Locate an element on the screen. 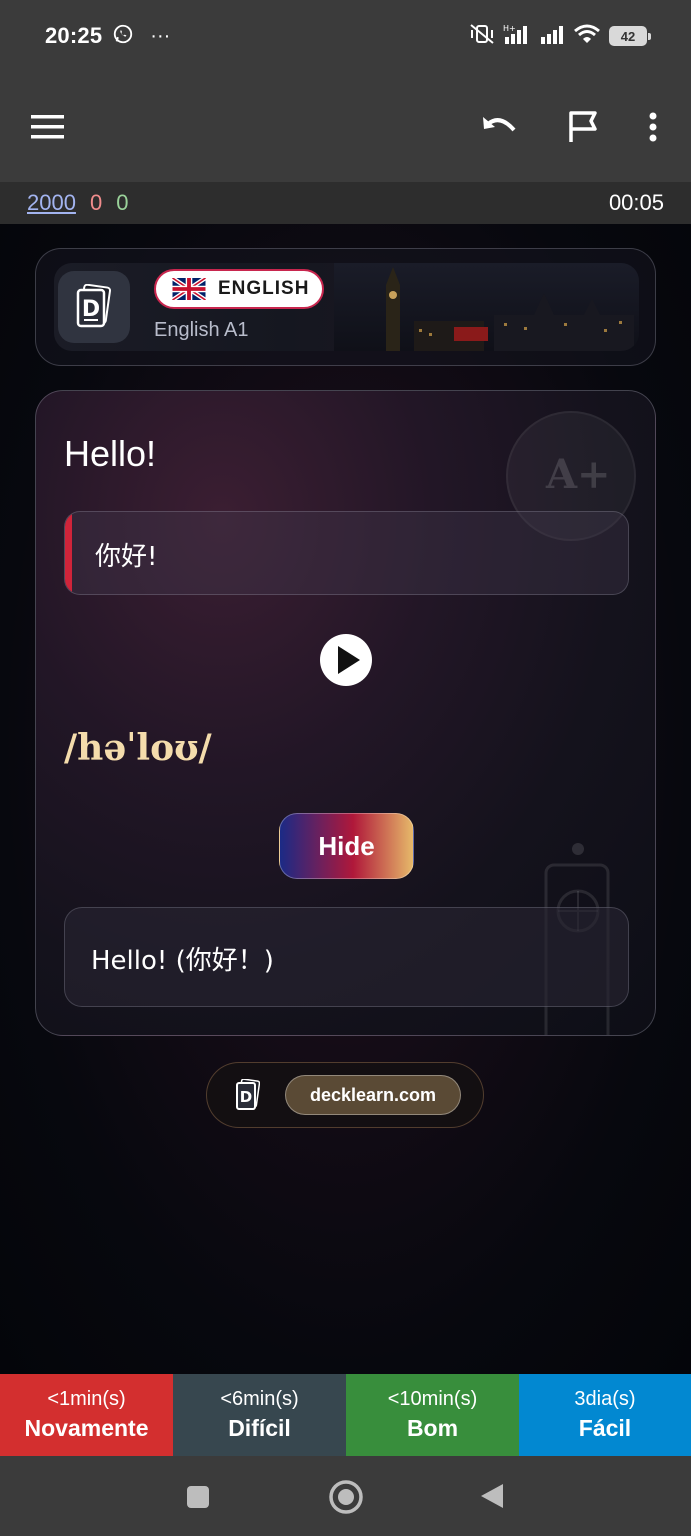 Image resolution: width=691 pixels, height=1536 pixels. wifi-icon is located at coordinates (587, 36).